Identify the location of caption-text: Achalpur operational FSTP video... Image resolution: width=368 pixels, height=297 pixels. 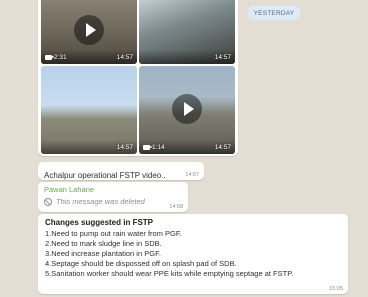
(105, 175).